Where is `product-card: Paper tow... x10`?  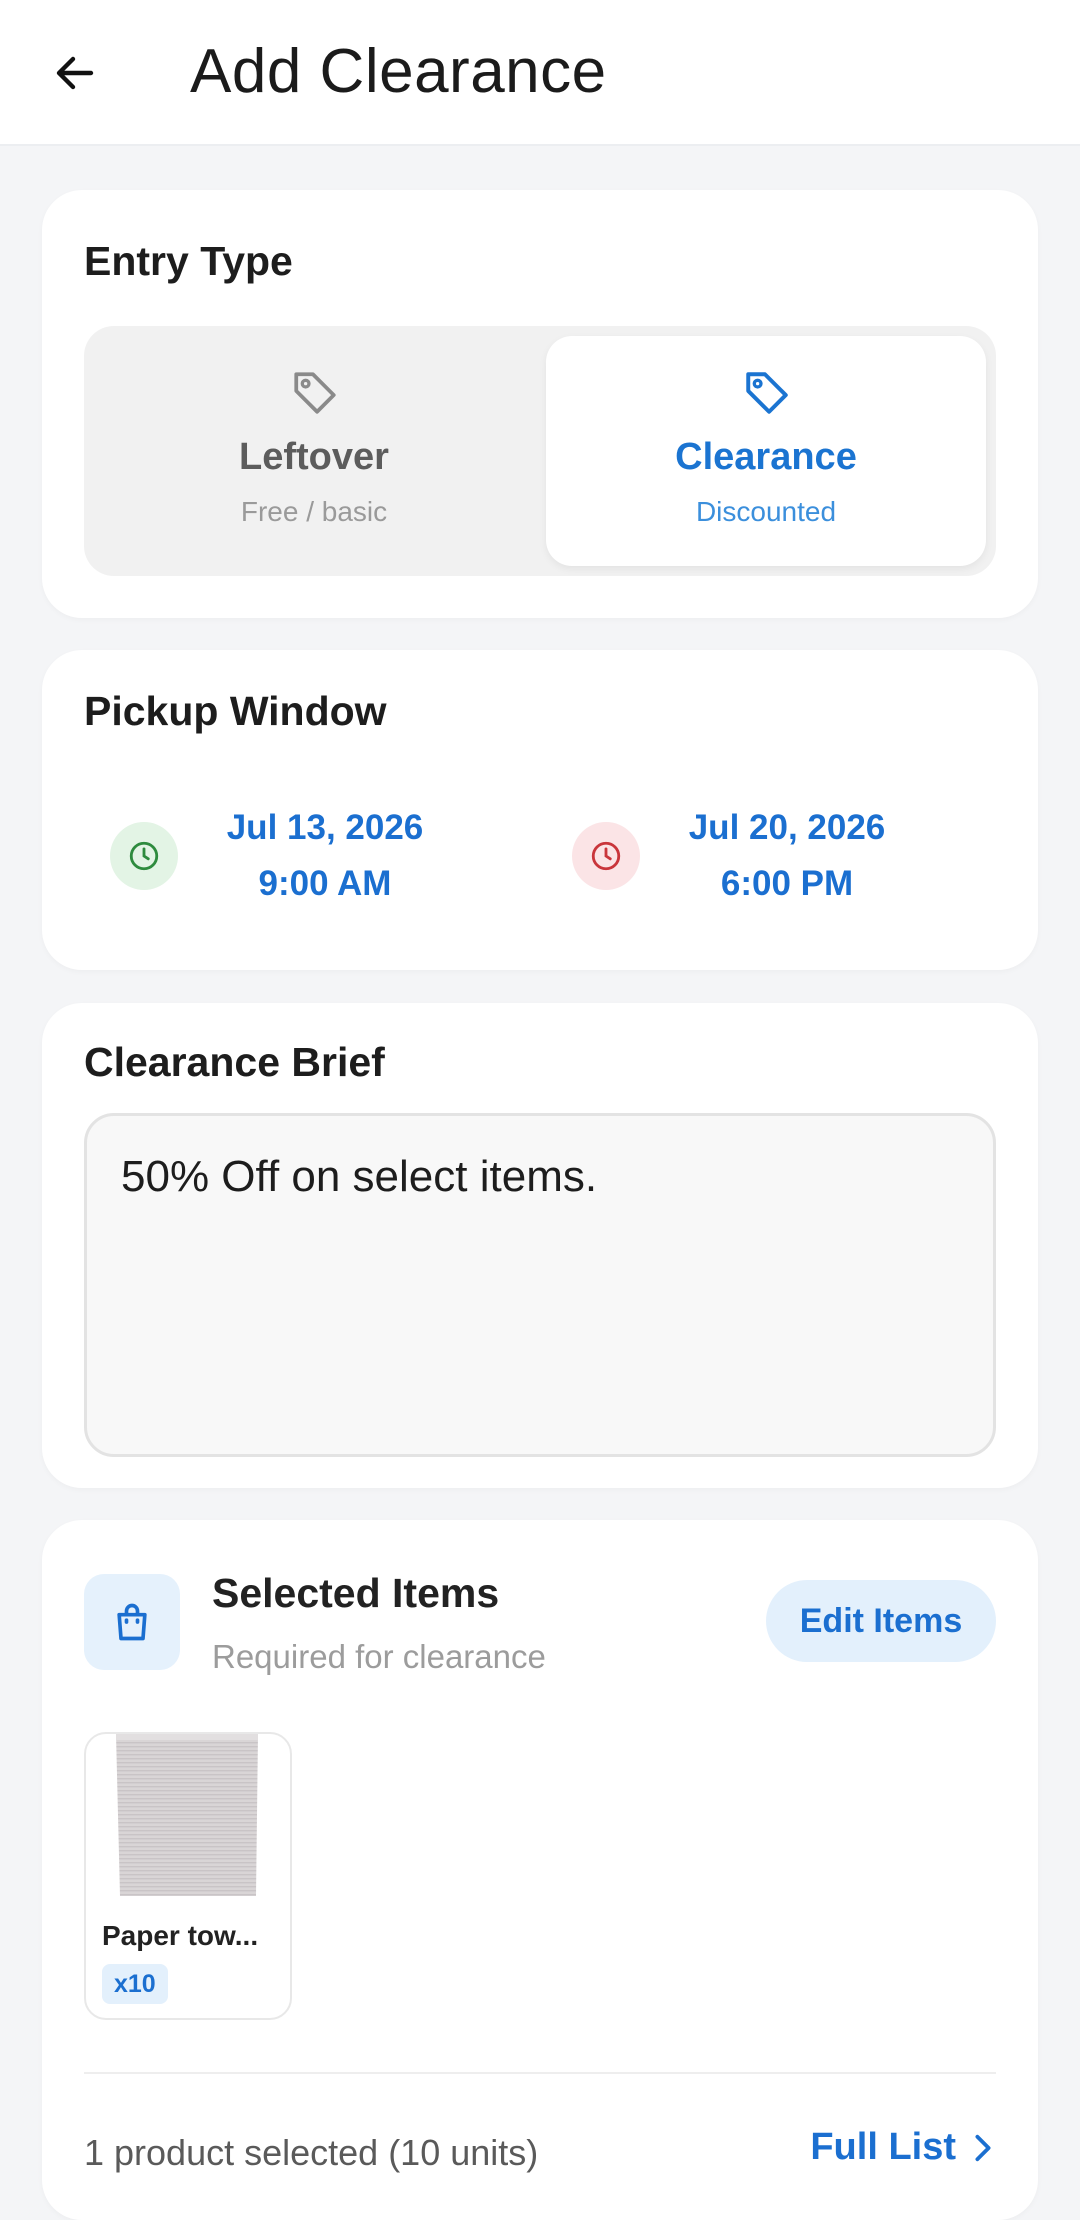
product-card: Paper tow... x10 is located at coordinates (188, 1876).